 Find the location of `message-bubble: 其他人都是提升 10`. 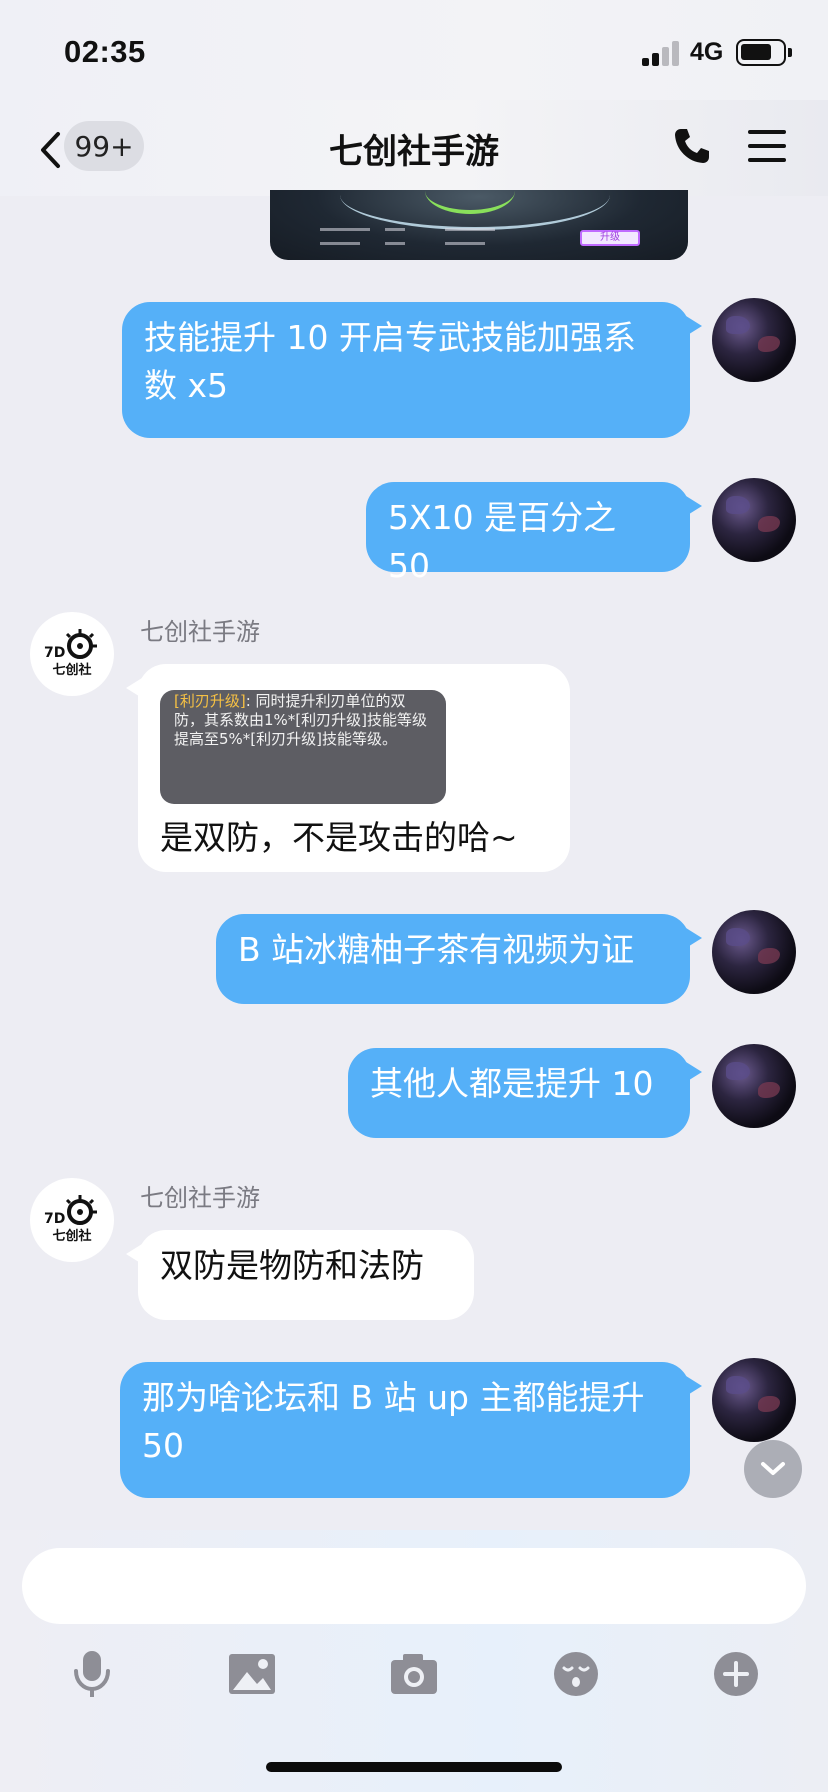

message-bubble: 其他人都是提升 10 is located at coordinates (525, 1093).